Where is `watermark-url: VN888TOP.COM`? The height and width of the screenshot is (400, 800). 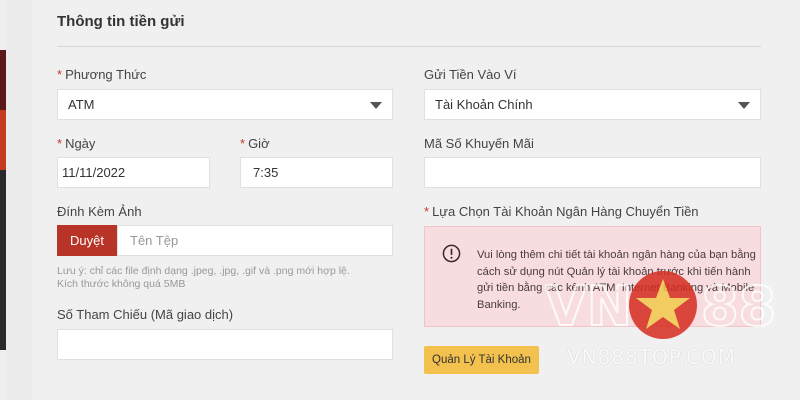 watermark-url: VN888TOP.COM is located at coordinates (652, 357).